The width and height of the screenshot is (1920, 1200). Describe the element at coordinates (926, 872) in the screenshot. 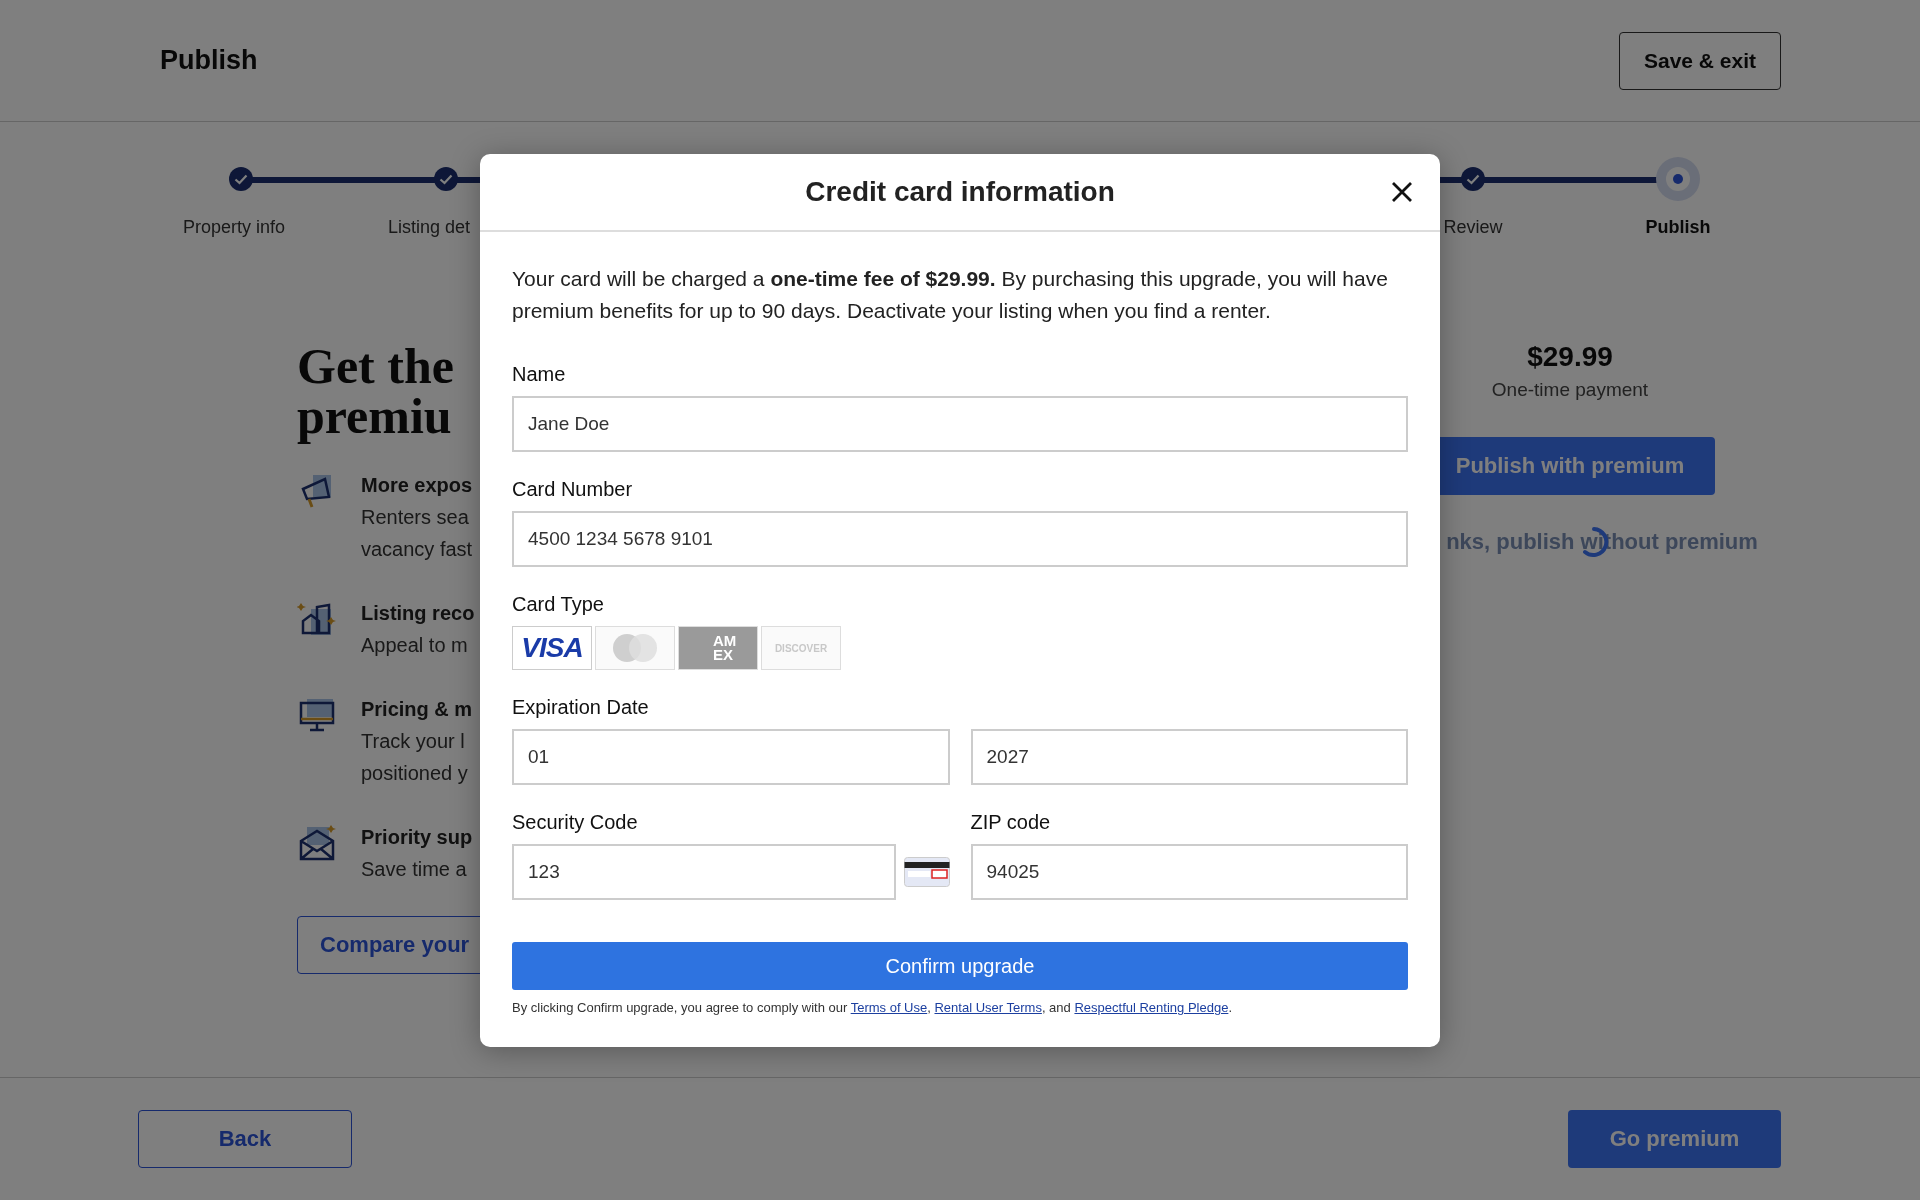

I see `card-back-icon` at that location.